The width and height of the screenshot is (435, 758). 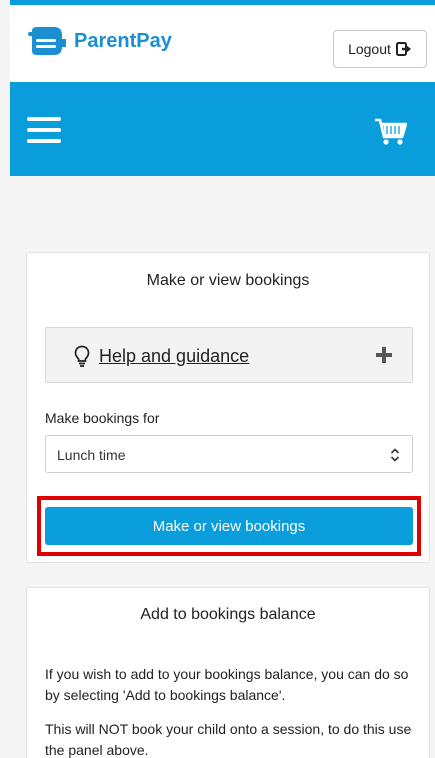 I want to click on main-nav-bar, so click(x=222, y=129).